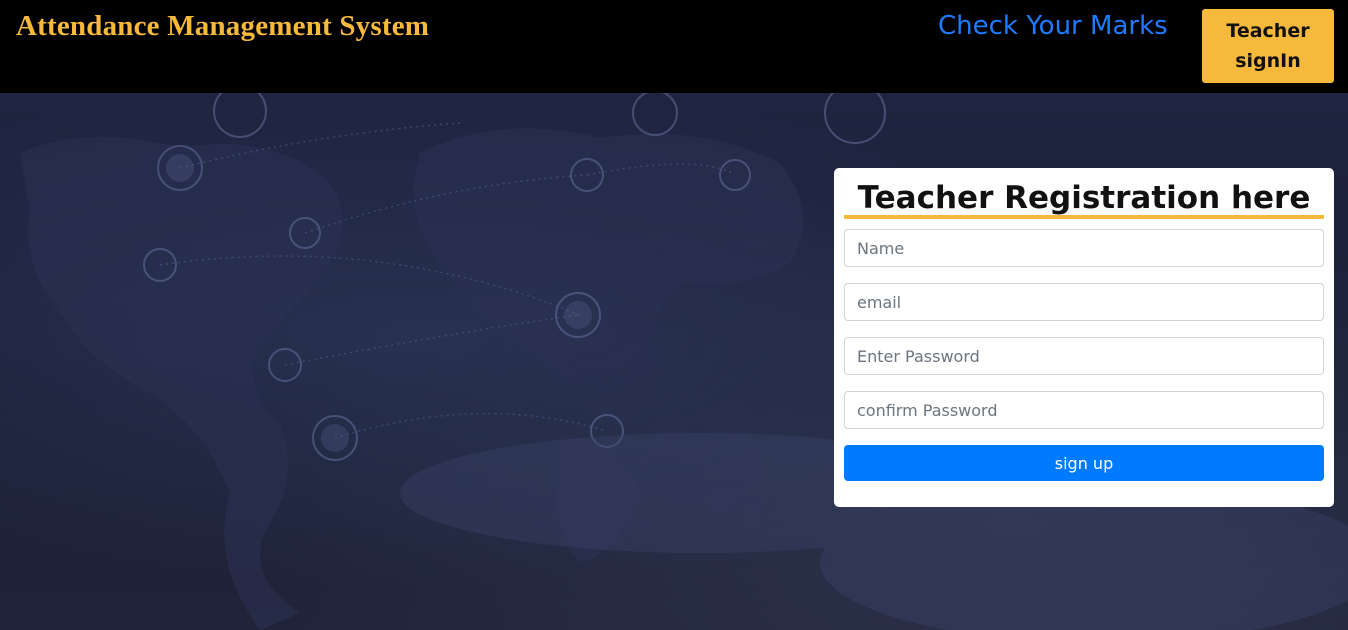 The image size is (1348, 630). What do you see at coordinates (1084, 198) in the screenshot?
I see `registration-title: Teacher Registration here` at bounding box center [1084, 198].